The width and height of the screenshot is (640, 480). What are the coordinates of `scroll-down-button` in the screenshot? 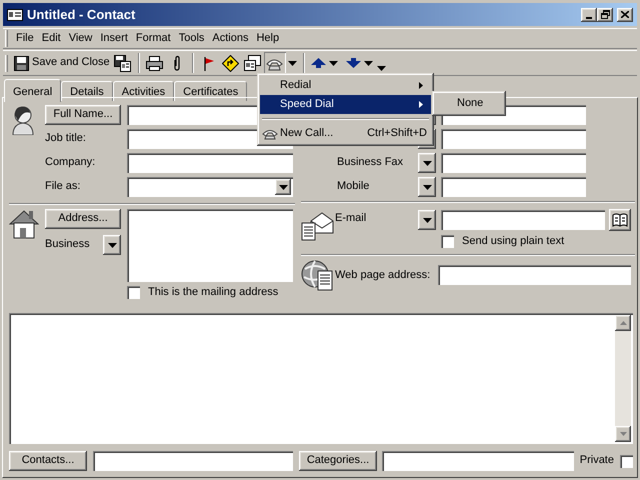 It's located at (623, 434).